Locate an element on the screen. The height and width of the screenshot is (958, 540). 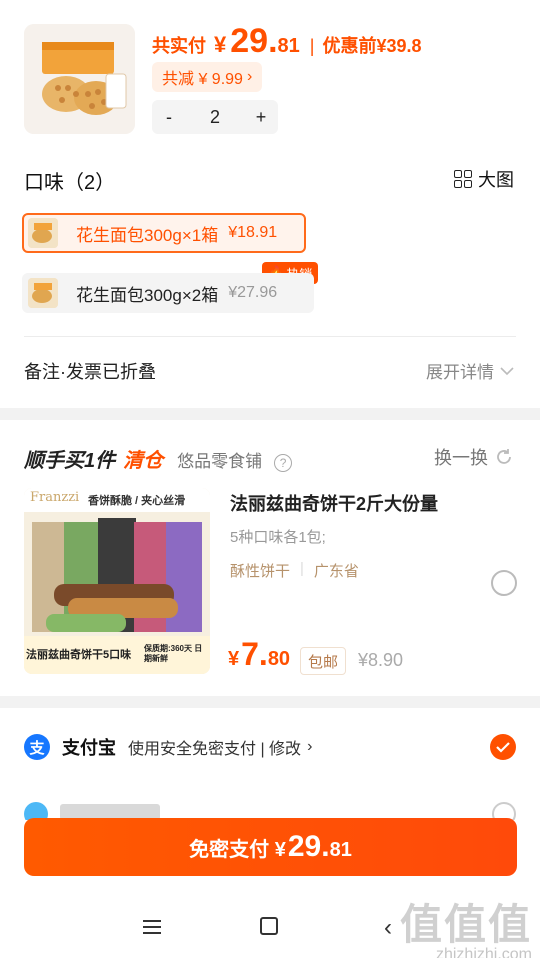
discount-text: 共减 ¥ 9.99 is located at coordinates (202, 79).